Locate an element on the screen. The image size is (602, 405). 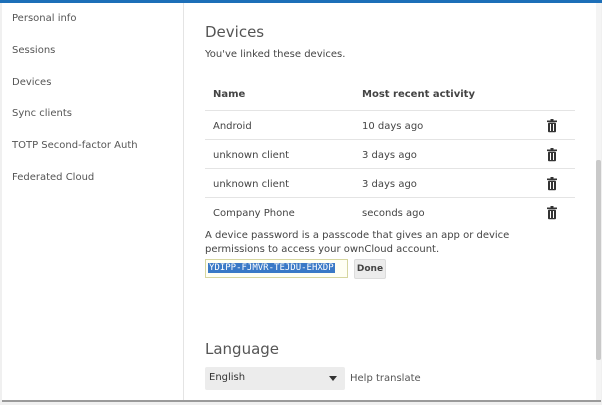
language-select: English is located at coordinates (275, 378).